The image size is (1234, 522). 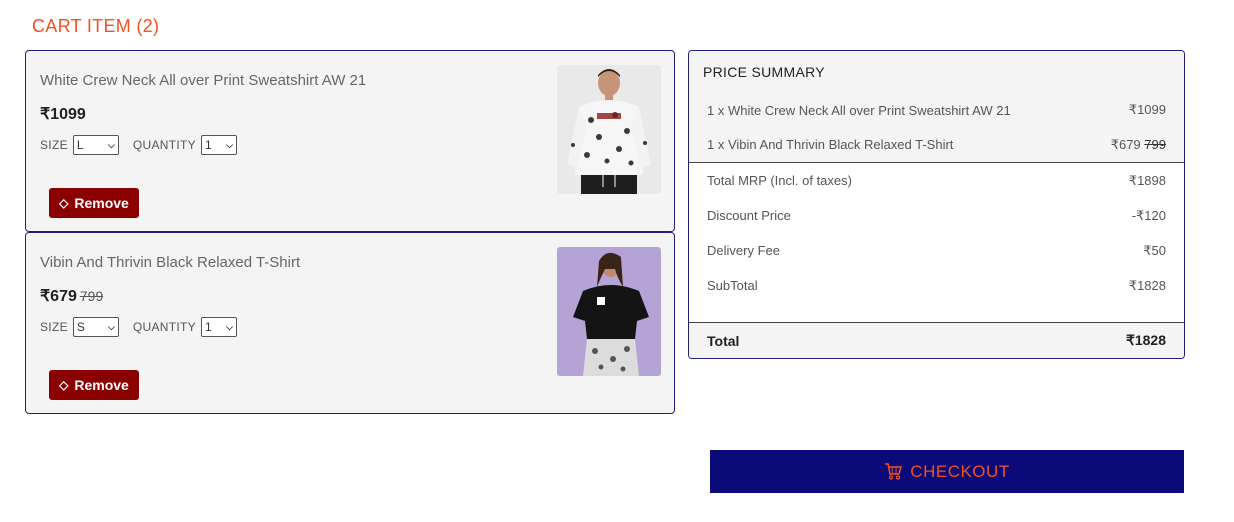 I want to click on total-row: Total ₹1828, so click(x=936, y=340).